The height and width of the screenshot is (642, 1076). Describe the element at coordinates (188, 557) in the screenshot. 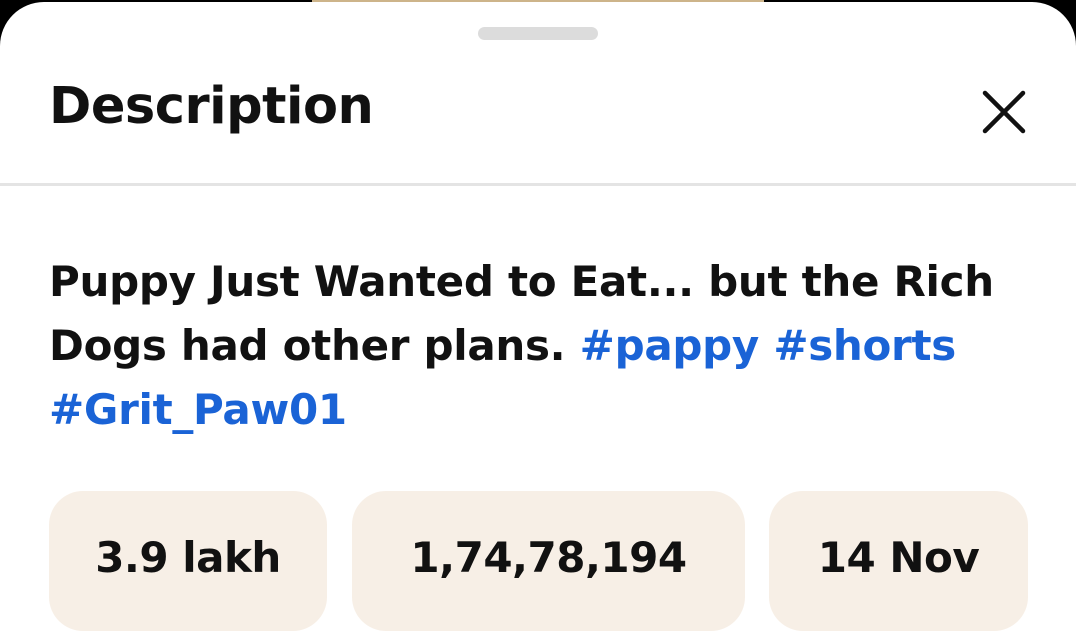

I see `likes-count: 3.9 lakh` at that location.